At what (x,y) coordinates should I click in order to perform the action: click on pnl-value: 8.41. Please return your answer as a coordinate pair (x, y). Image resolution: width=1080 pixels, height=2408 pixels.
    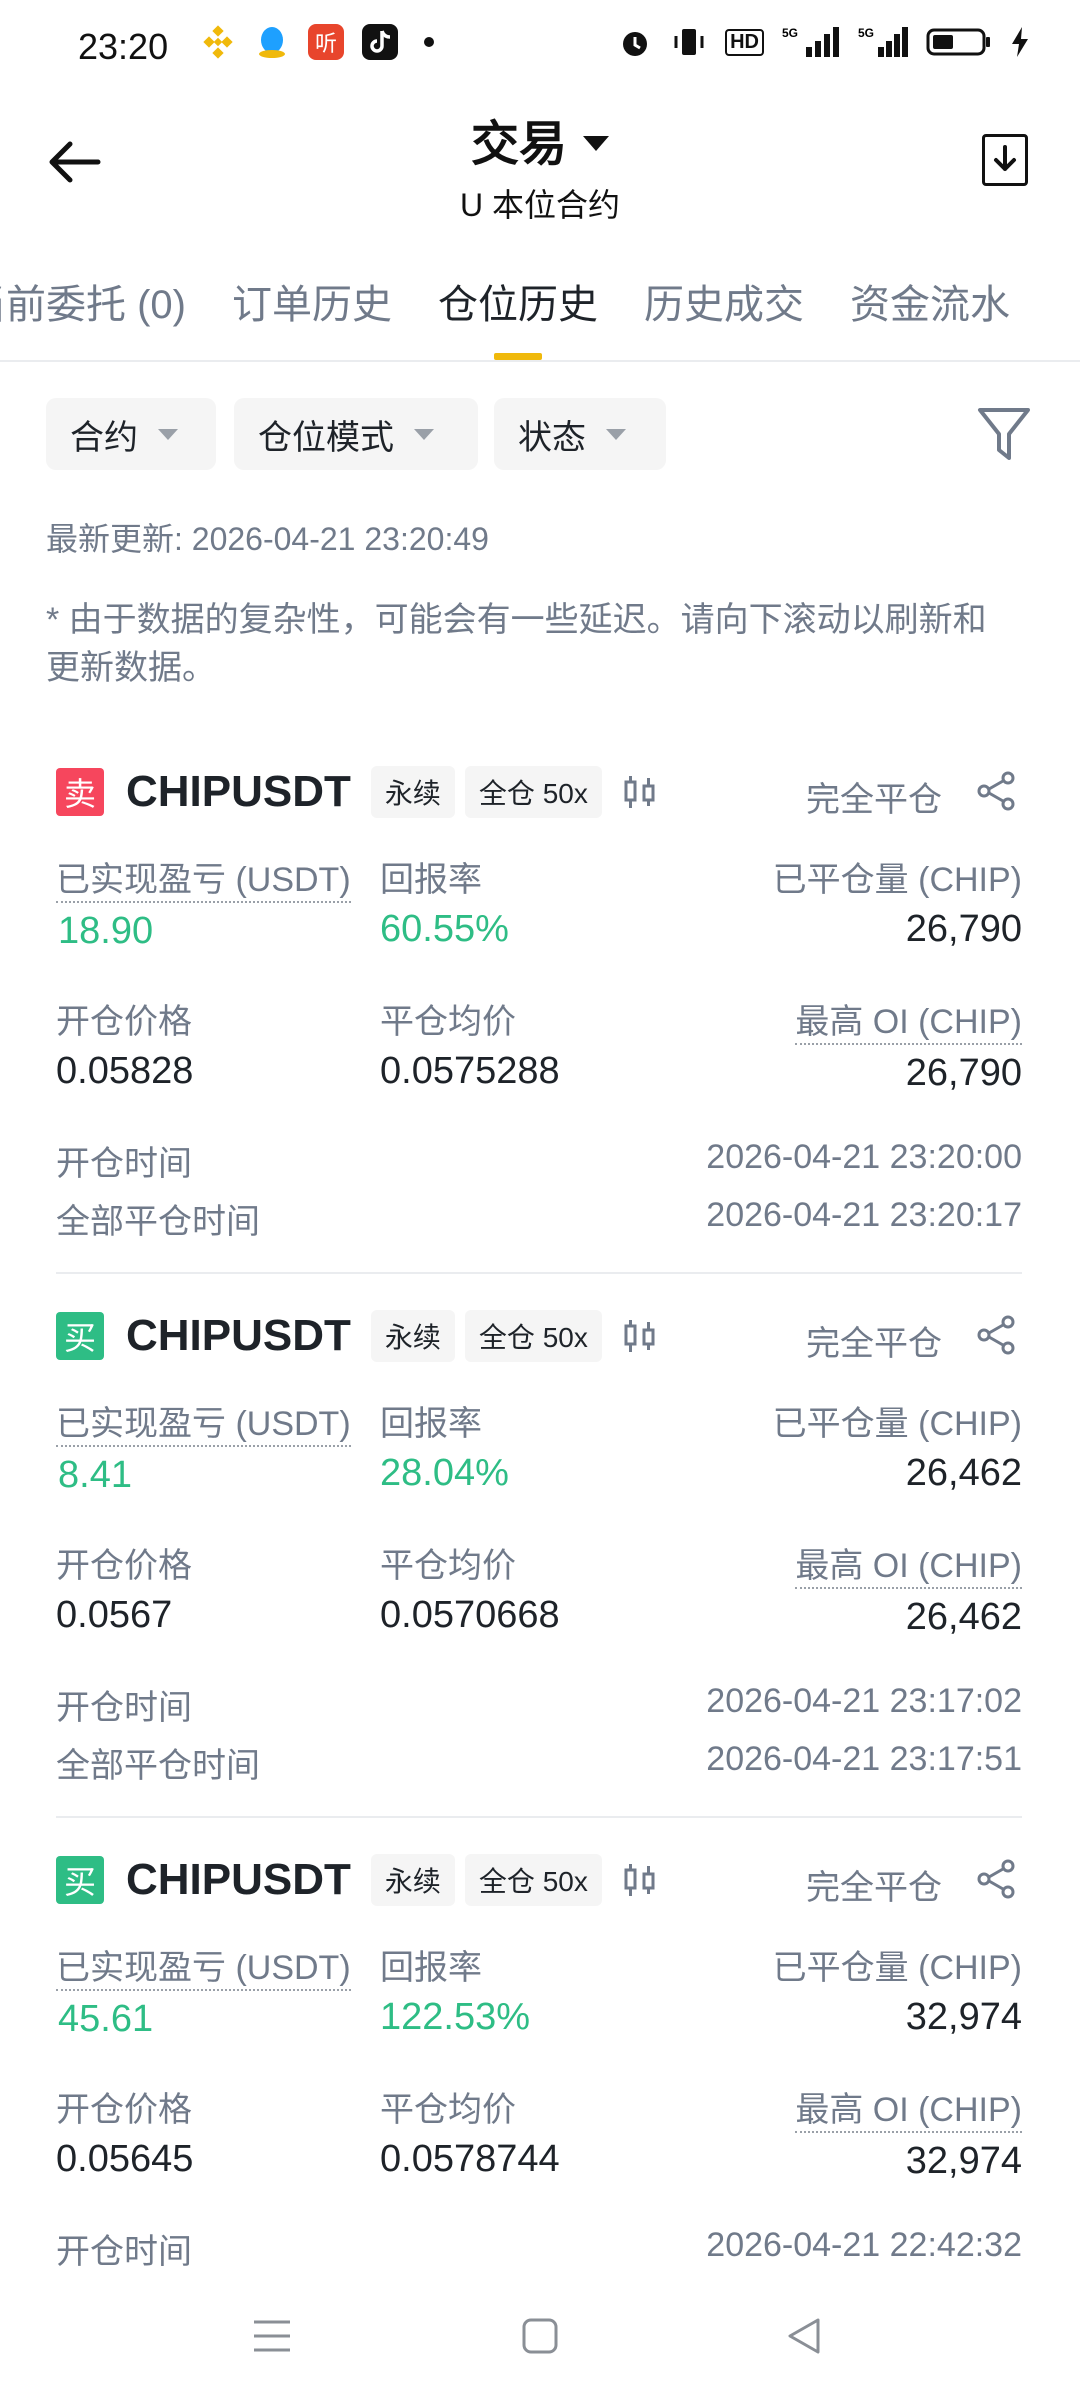
    Looking at the image, I should click on (95, 1475).